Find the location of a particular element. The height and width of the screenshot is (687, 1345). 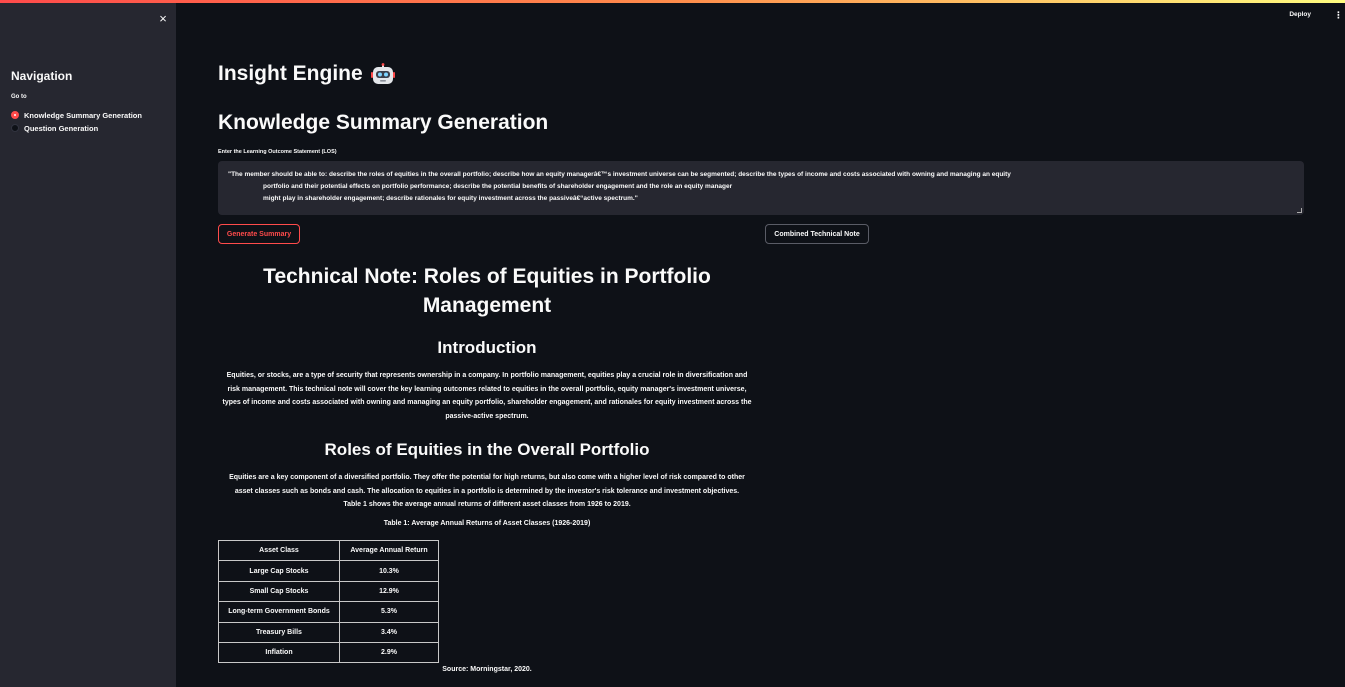

robot-face-icon is located at coordinates (382, 74).